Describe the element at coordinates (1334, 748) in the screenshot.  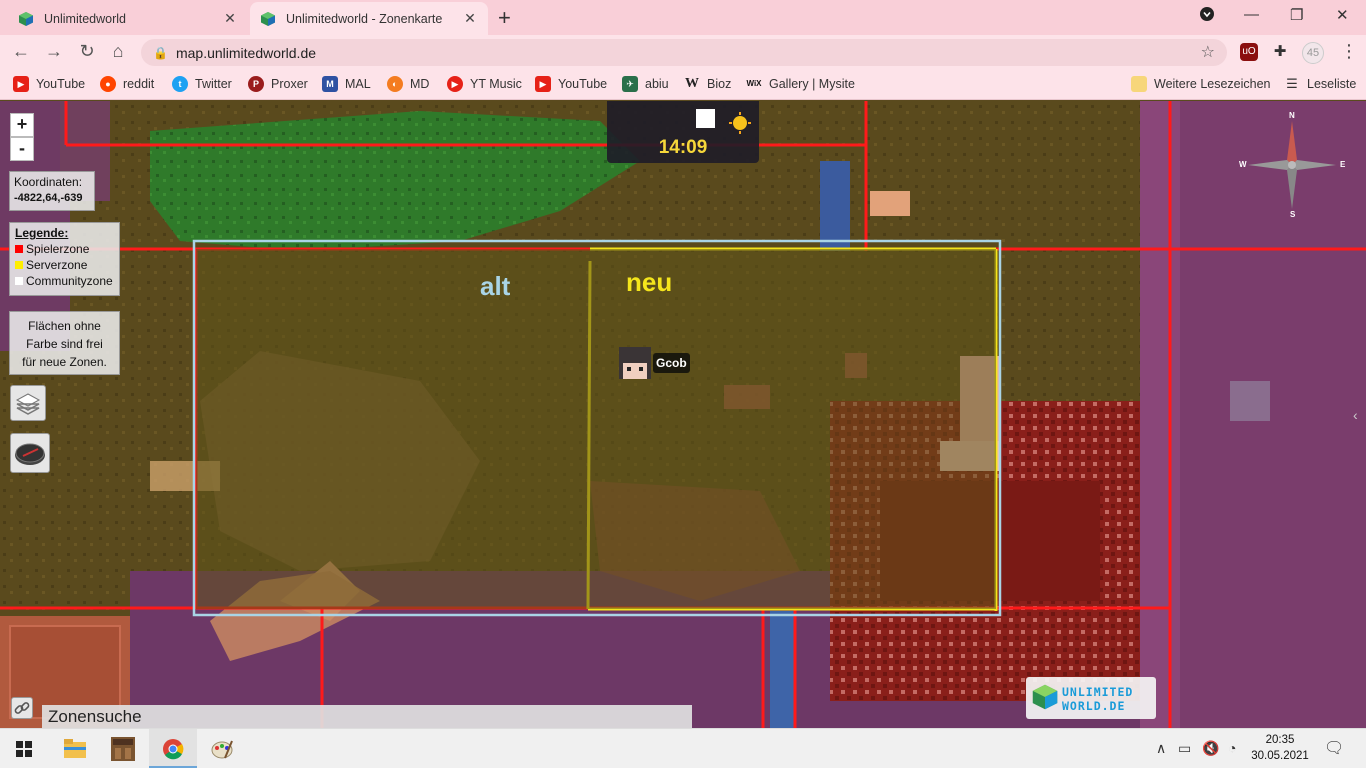
I see `notification-icon: 🗨` at that location.